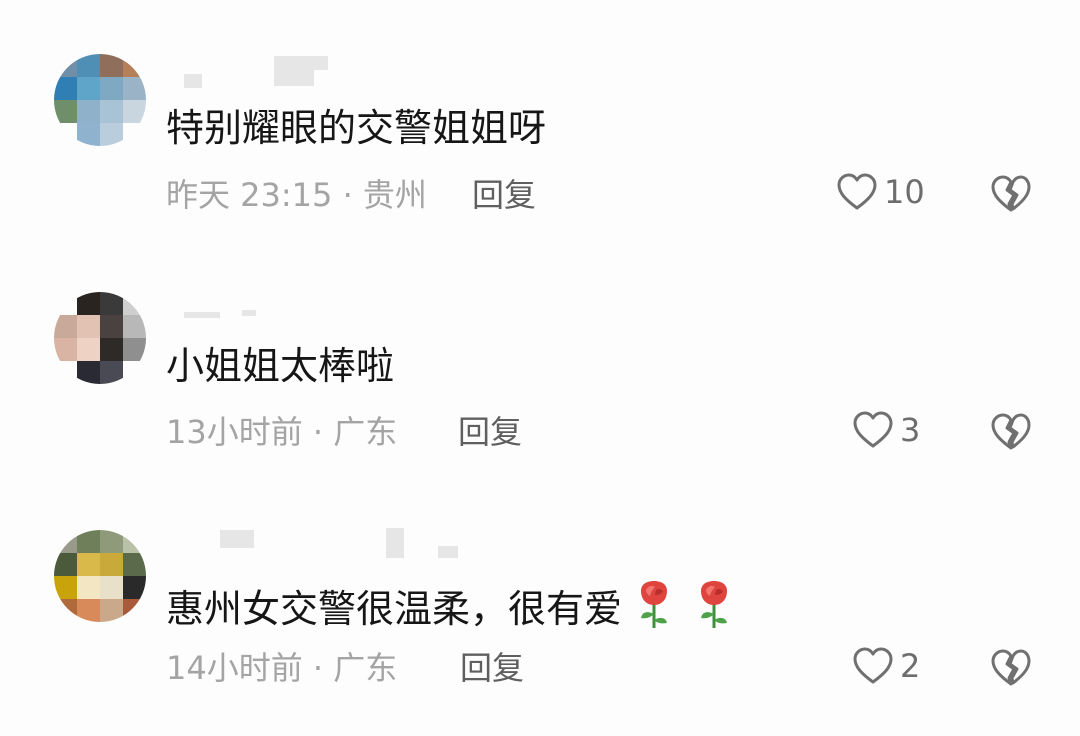 The image size is (1080, 736). Describe the element at coordinates (904, 192) in the screenshot. I see `like-count: 10` at that location.